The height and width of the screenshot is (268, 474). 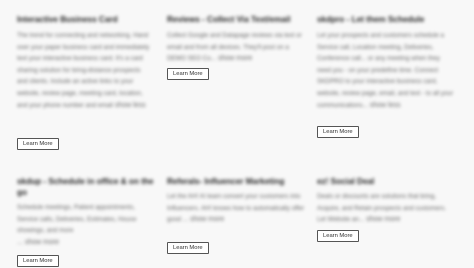 I want to click on card-title: Referals- Influencer Marketing, so click(x=226, y=181).